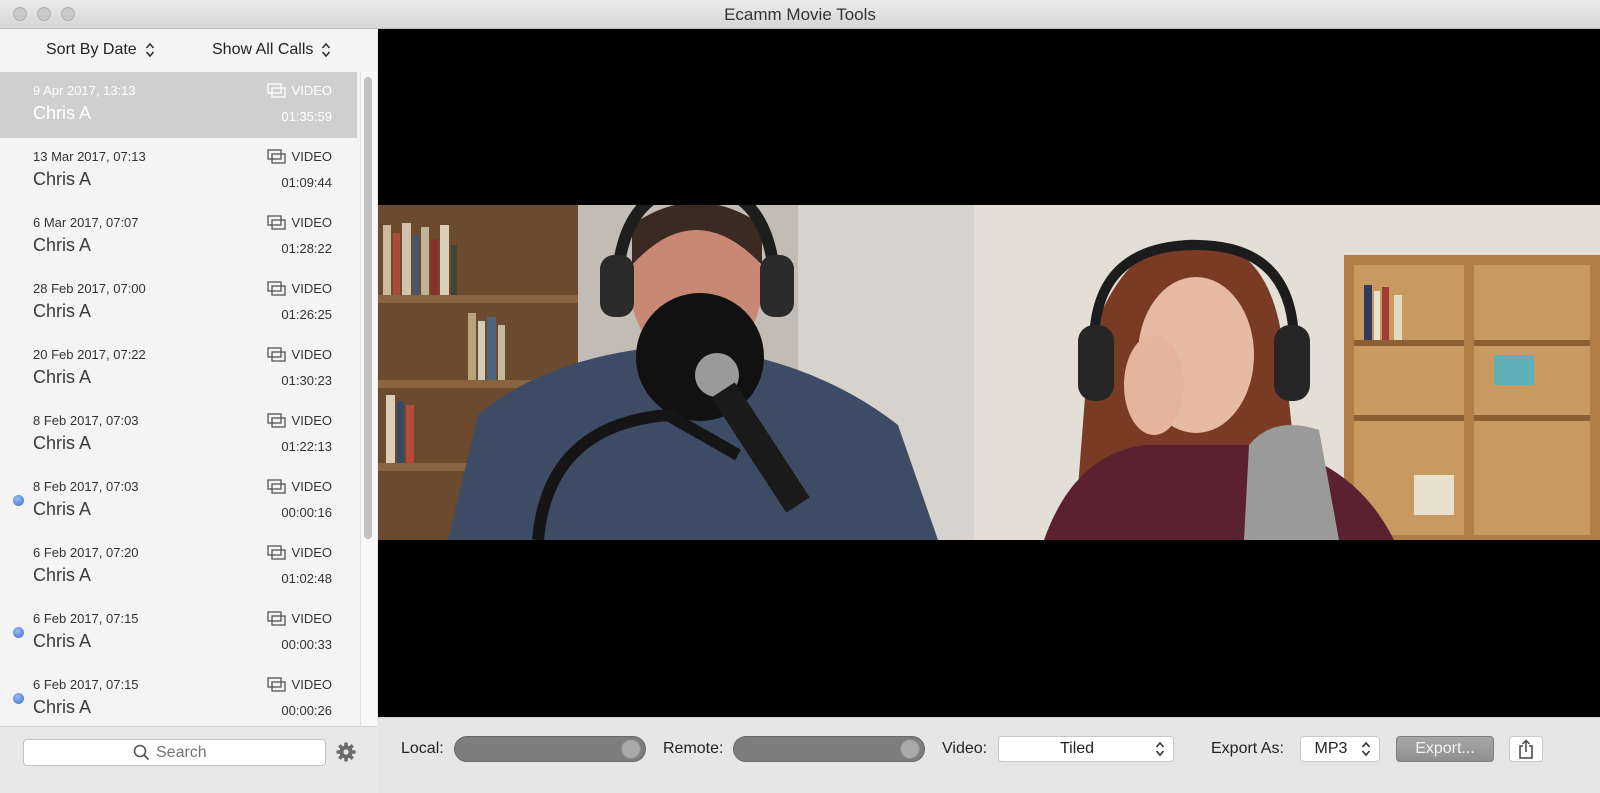 This screenshot has height=793, width=1600. What do you see at coordinates (89, 354) in the screenshot?
I see `call-date: 20 Feb 2017, 07:22` at bounding box center [89, 354].